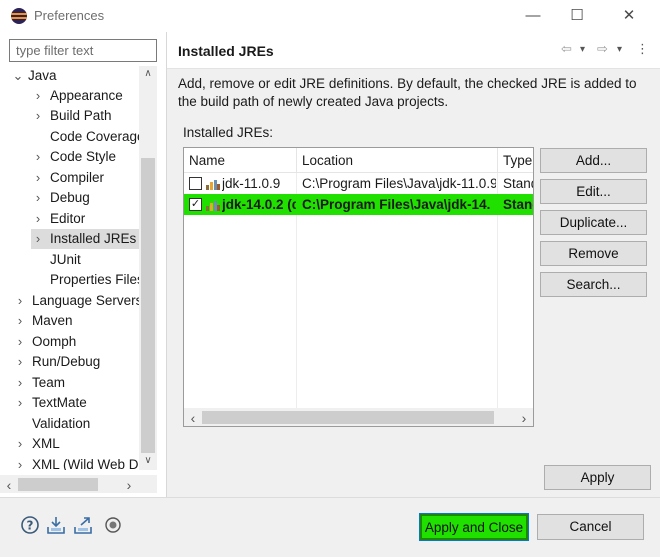 The height and width of the screenshot is (557, 660). Describe the element at coordinates (619, 49) in the screenshot. I see `forward-menu-icon: ▾` at that location.